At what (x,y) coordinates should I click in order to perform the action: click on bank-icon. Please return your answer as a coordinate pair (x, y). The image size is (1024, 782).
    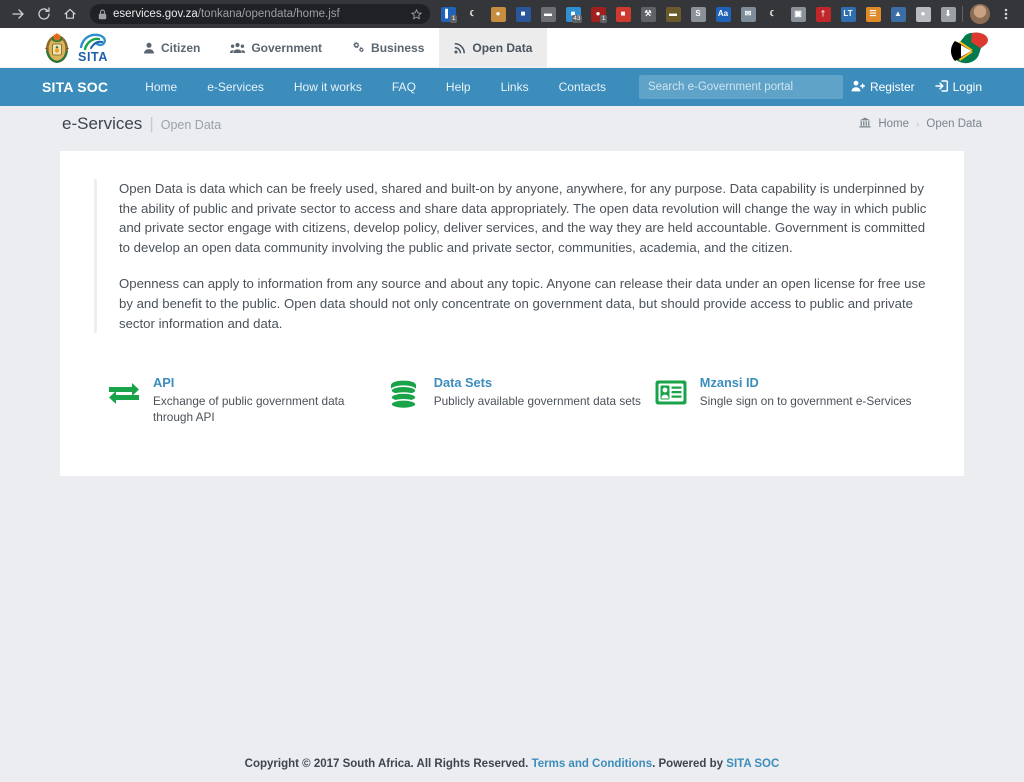
    Looking at the image, I should click on (865, 124).